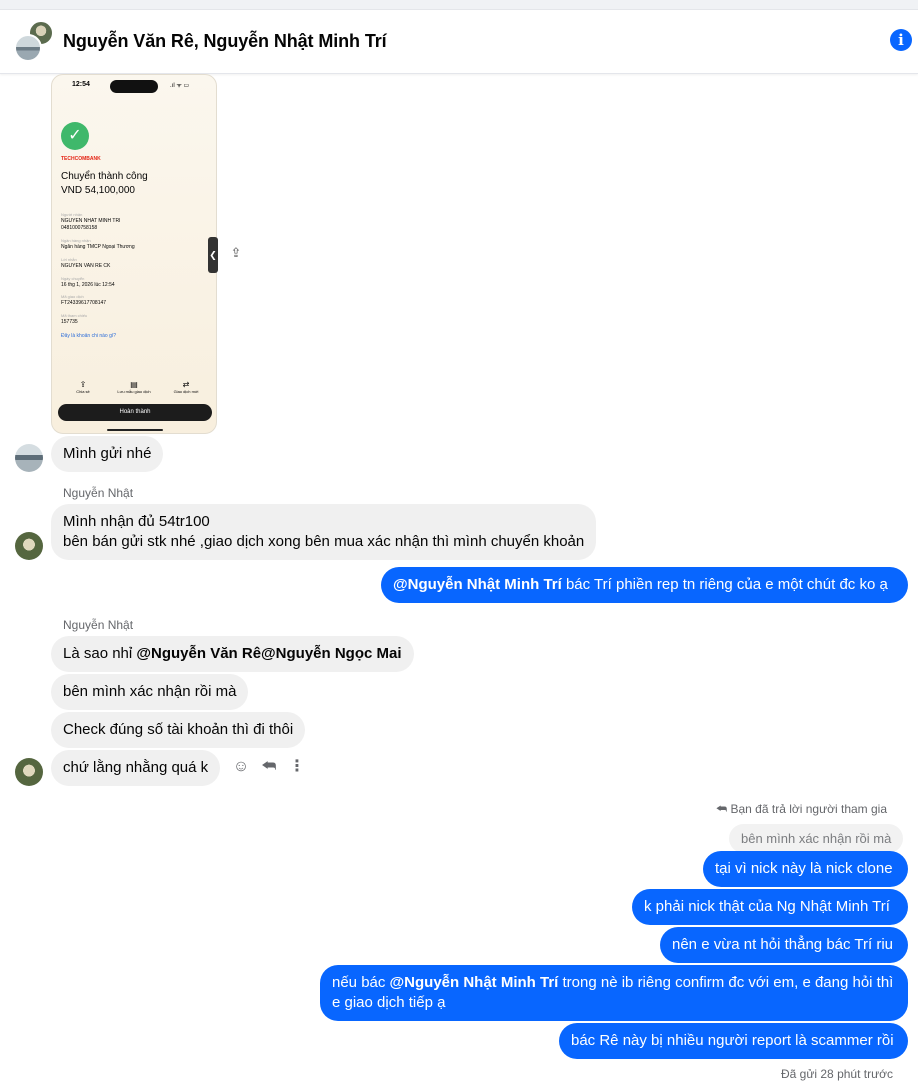 This screenshot has width=918, height=1087. Describe the element at coordinates (88, 282) in the screenshot. I see `field-date: Ngày chuyển 16 thg 1, 2026 lúc 12:54` at that location.